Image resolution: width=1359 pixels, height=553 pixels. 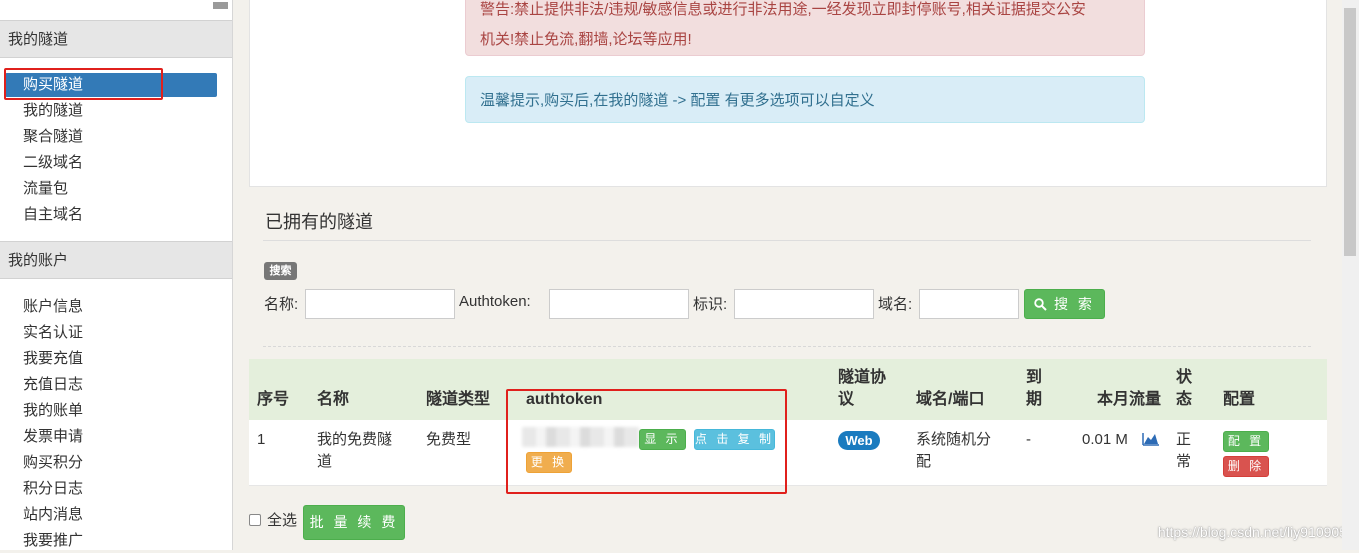 What do you see at coordinates (1034, 377) in the screenshot?
I see `col-expire-line1: 到` at bounding box center [1034, 377].